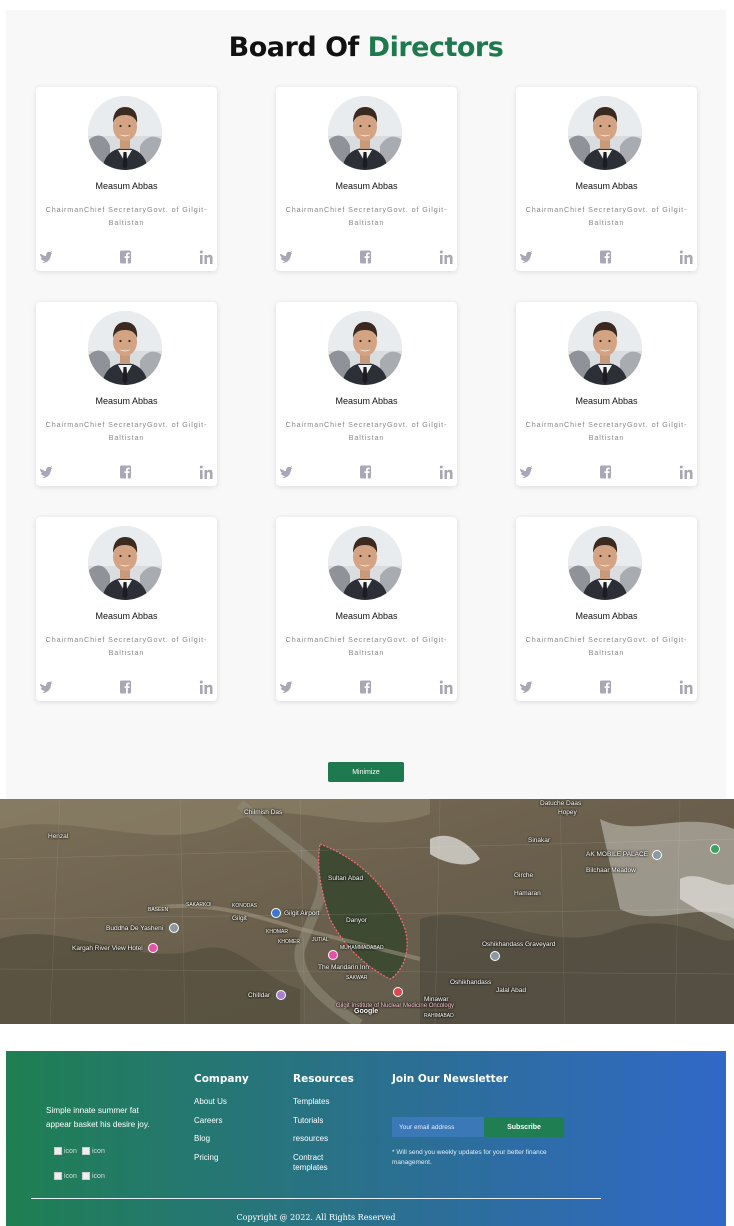  What do you see at coordinates (206, 1158) in the screenshot?
I see `footer-link-pricing: Pricing` at bounding box center [206, 1158].